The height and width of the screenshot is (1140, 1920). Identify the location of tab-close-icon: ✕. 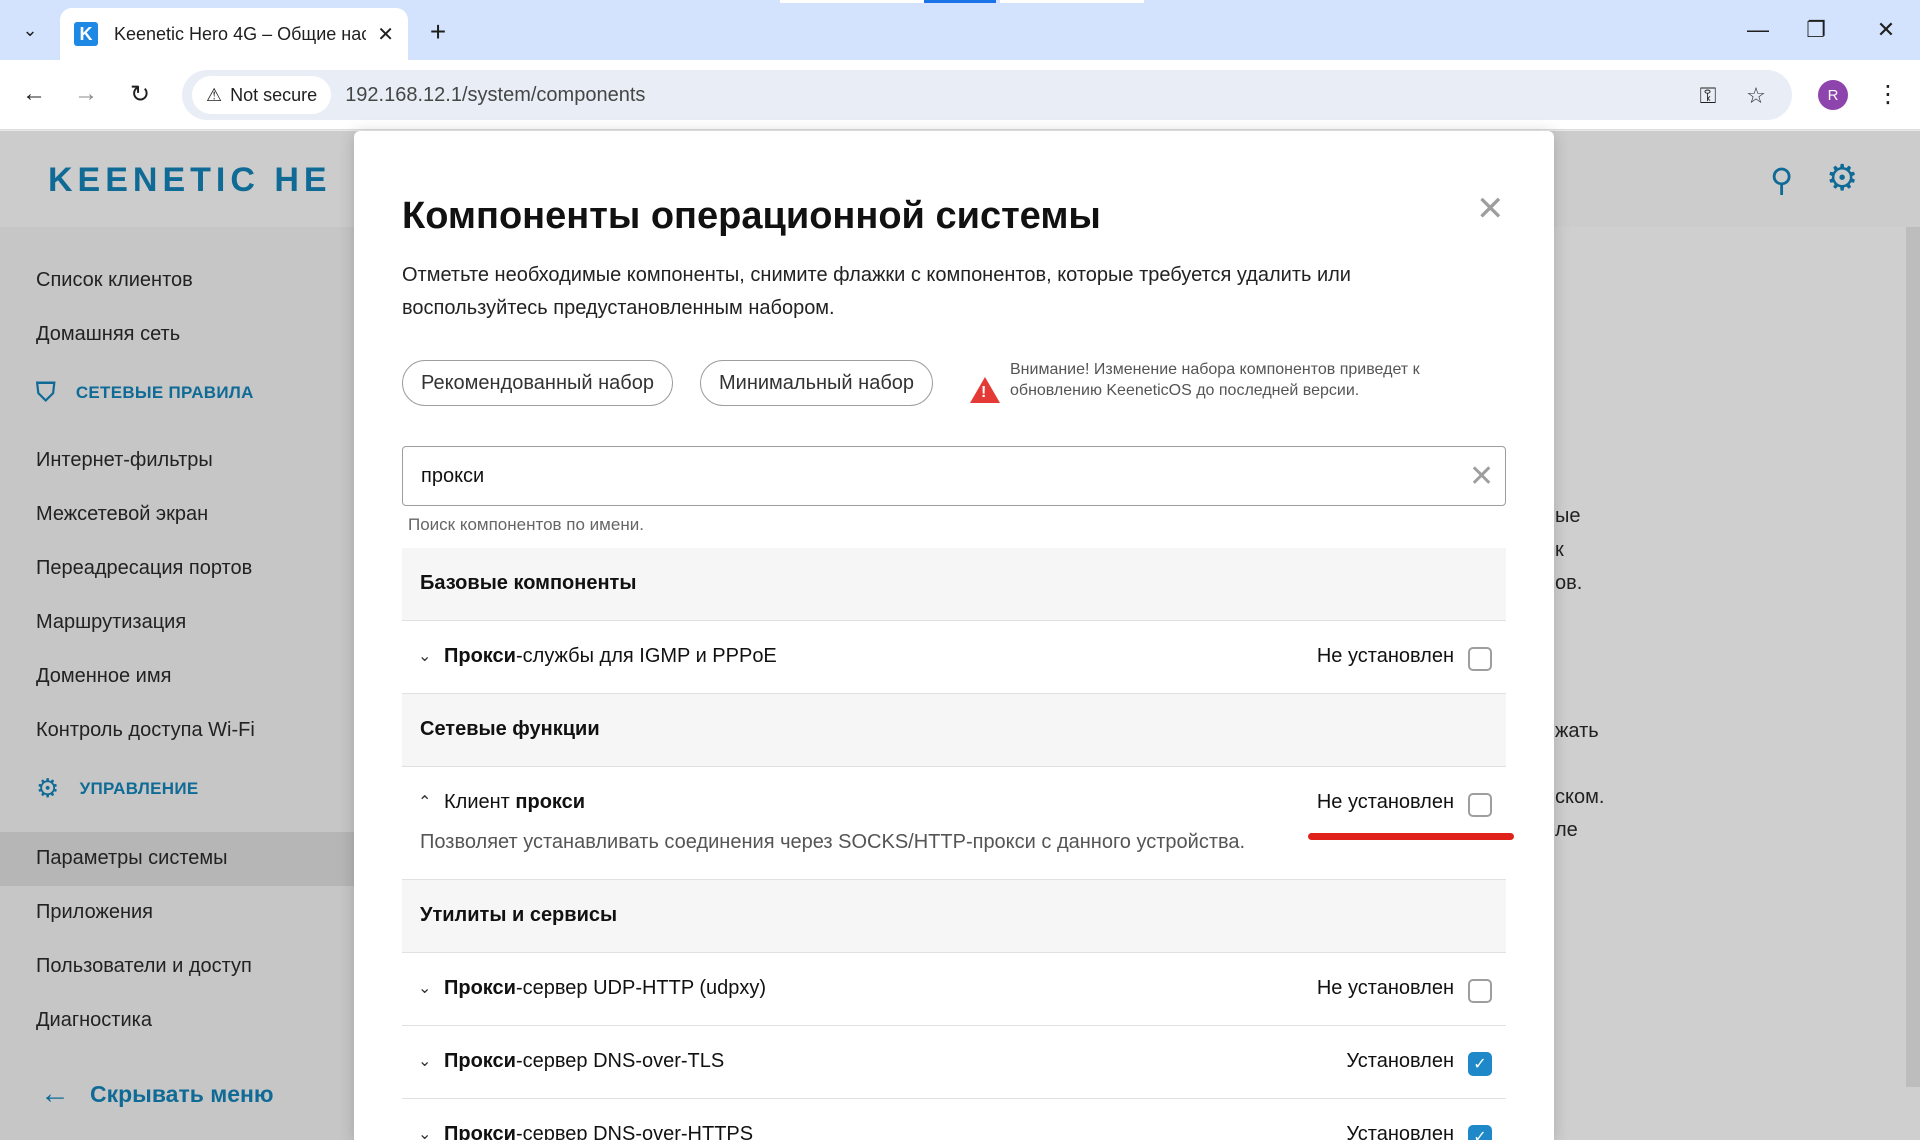
(385, 34).